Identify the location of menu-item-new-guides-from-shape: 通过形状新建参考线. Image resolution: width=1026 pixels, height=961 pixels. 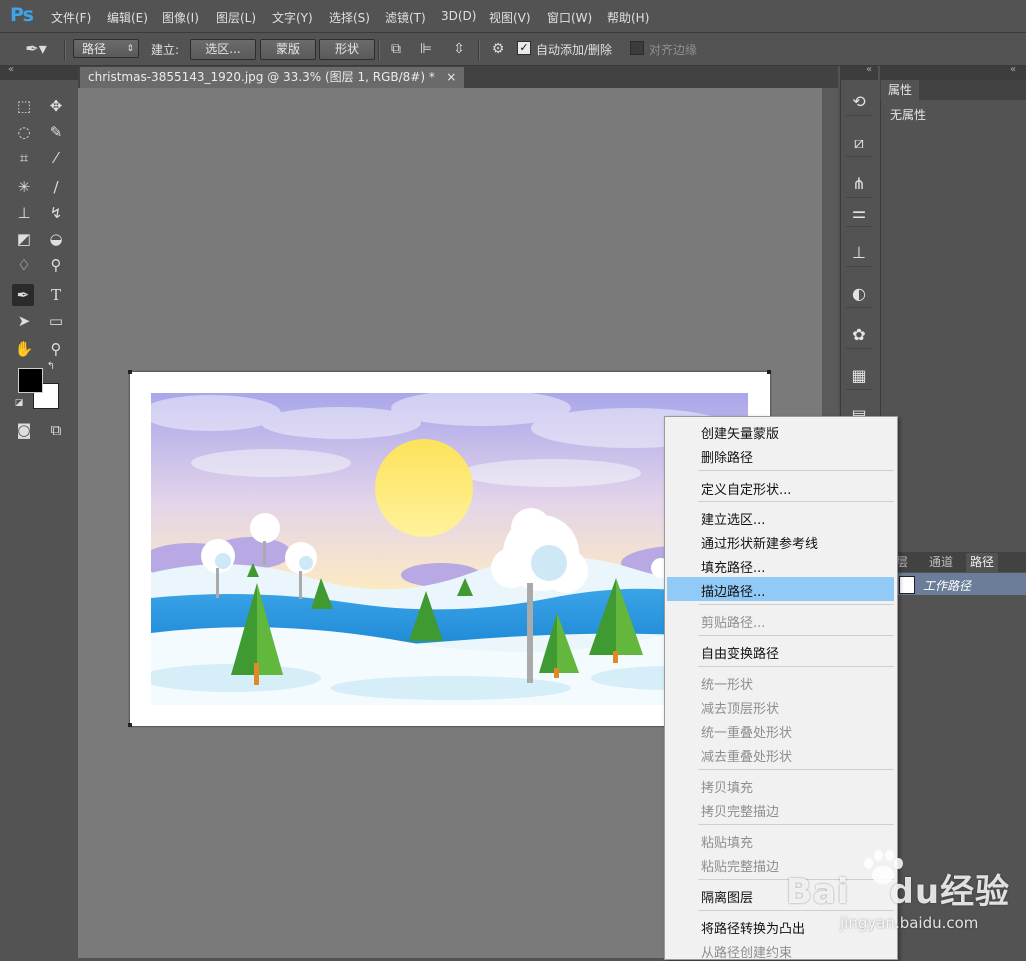
(759, 542).